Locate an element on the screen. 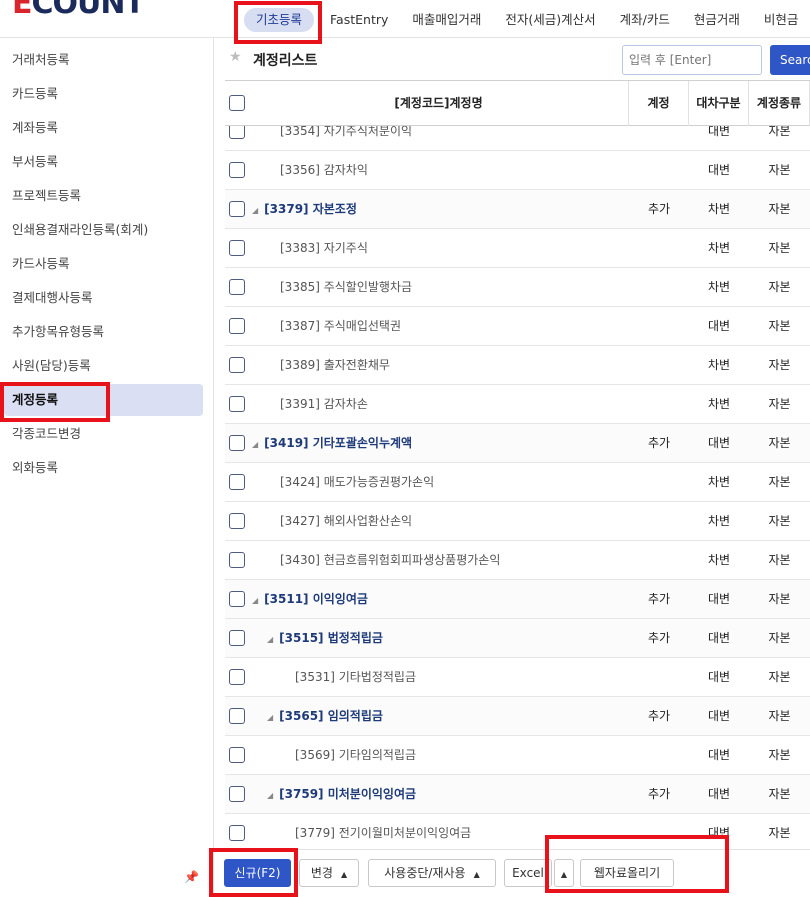  sidebar-item-payment-agency: 결제대행사등록 is located at coordinates (103, 298).